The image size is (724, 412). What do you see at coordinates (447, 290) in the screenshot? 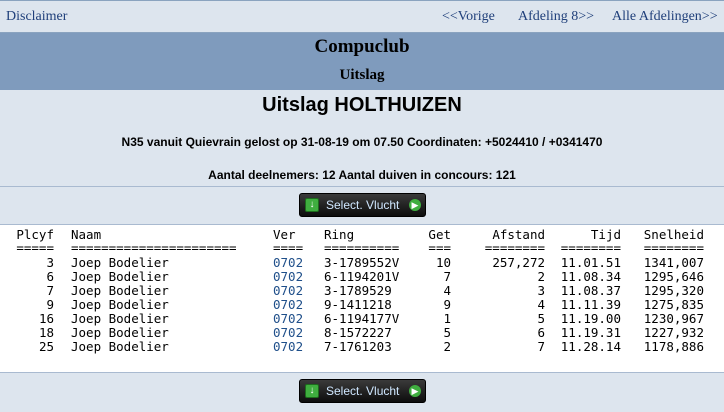
I see `table-cell-get: 4` at bounding box center [447, 290].